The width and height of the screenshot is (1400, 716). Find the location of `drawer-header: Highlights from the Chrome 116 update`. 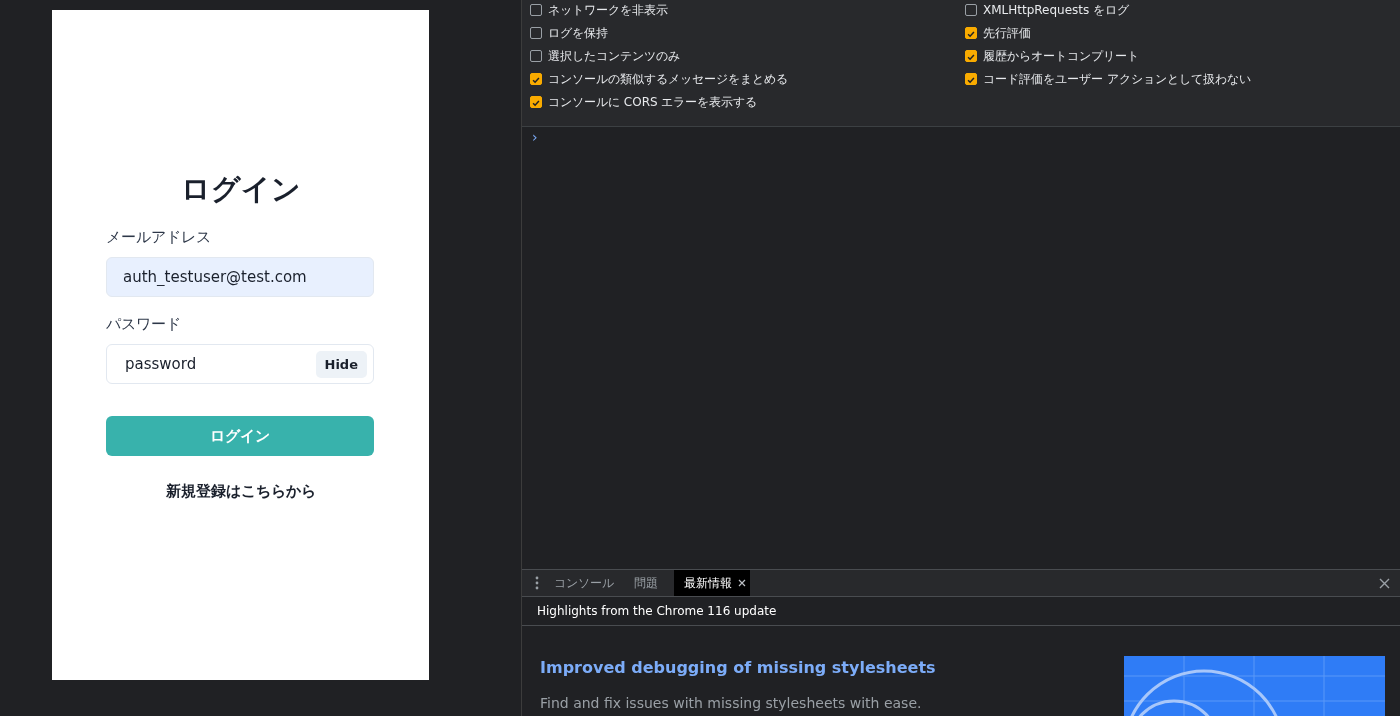

drawer-header: Highlights from the Chrome 116 update is located at coordinates (961, 611).